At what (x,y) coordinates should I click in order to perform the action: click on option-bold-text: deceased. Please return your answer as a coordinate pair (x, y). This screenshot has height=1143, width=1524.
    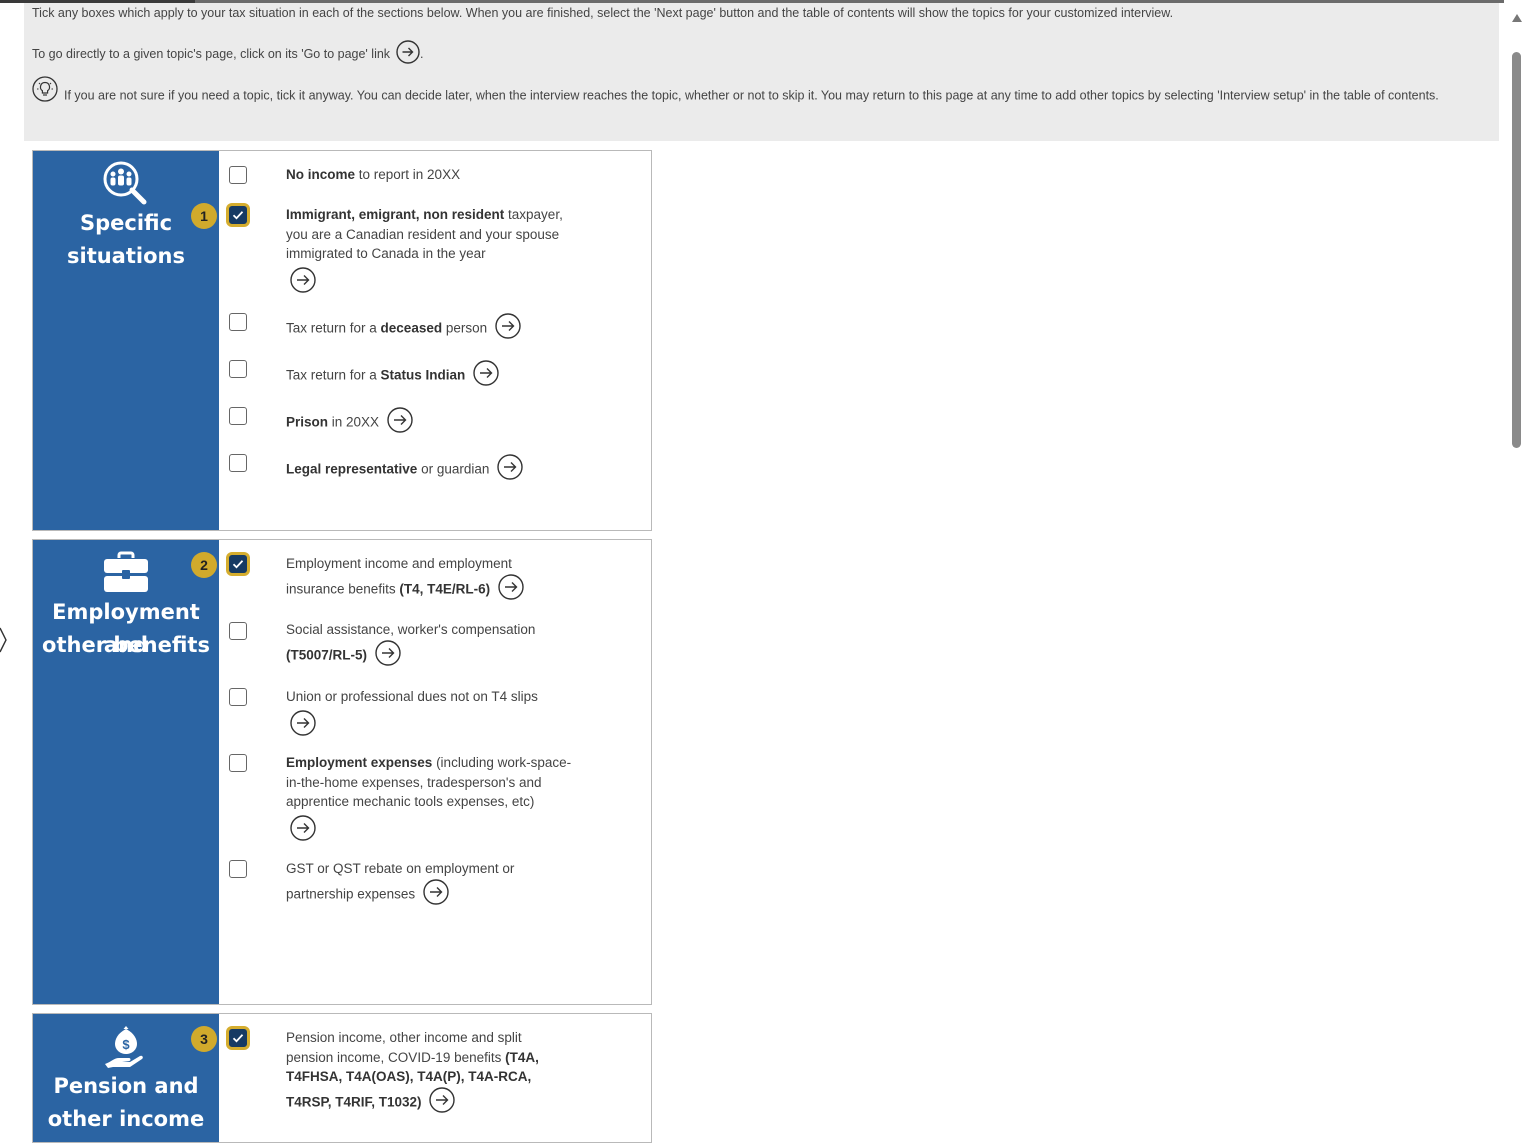
    Looking at the image, I should click on (411, 328).